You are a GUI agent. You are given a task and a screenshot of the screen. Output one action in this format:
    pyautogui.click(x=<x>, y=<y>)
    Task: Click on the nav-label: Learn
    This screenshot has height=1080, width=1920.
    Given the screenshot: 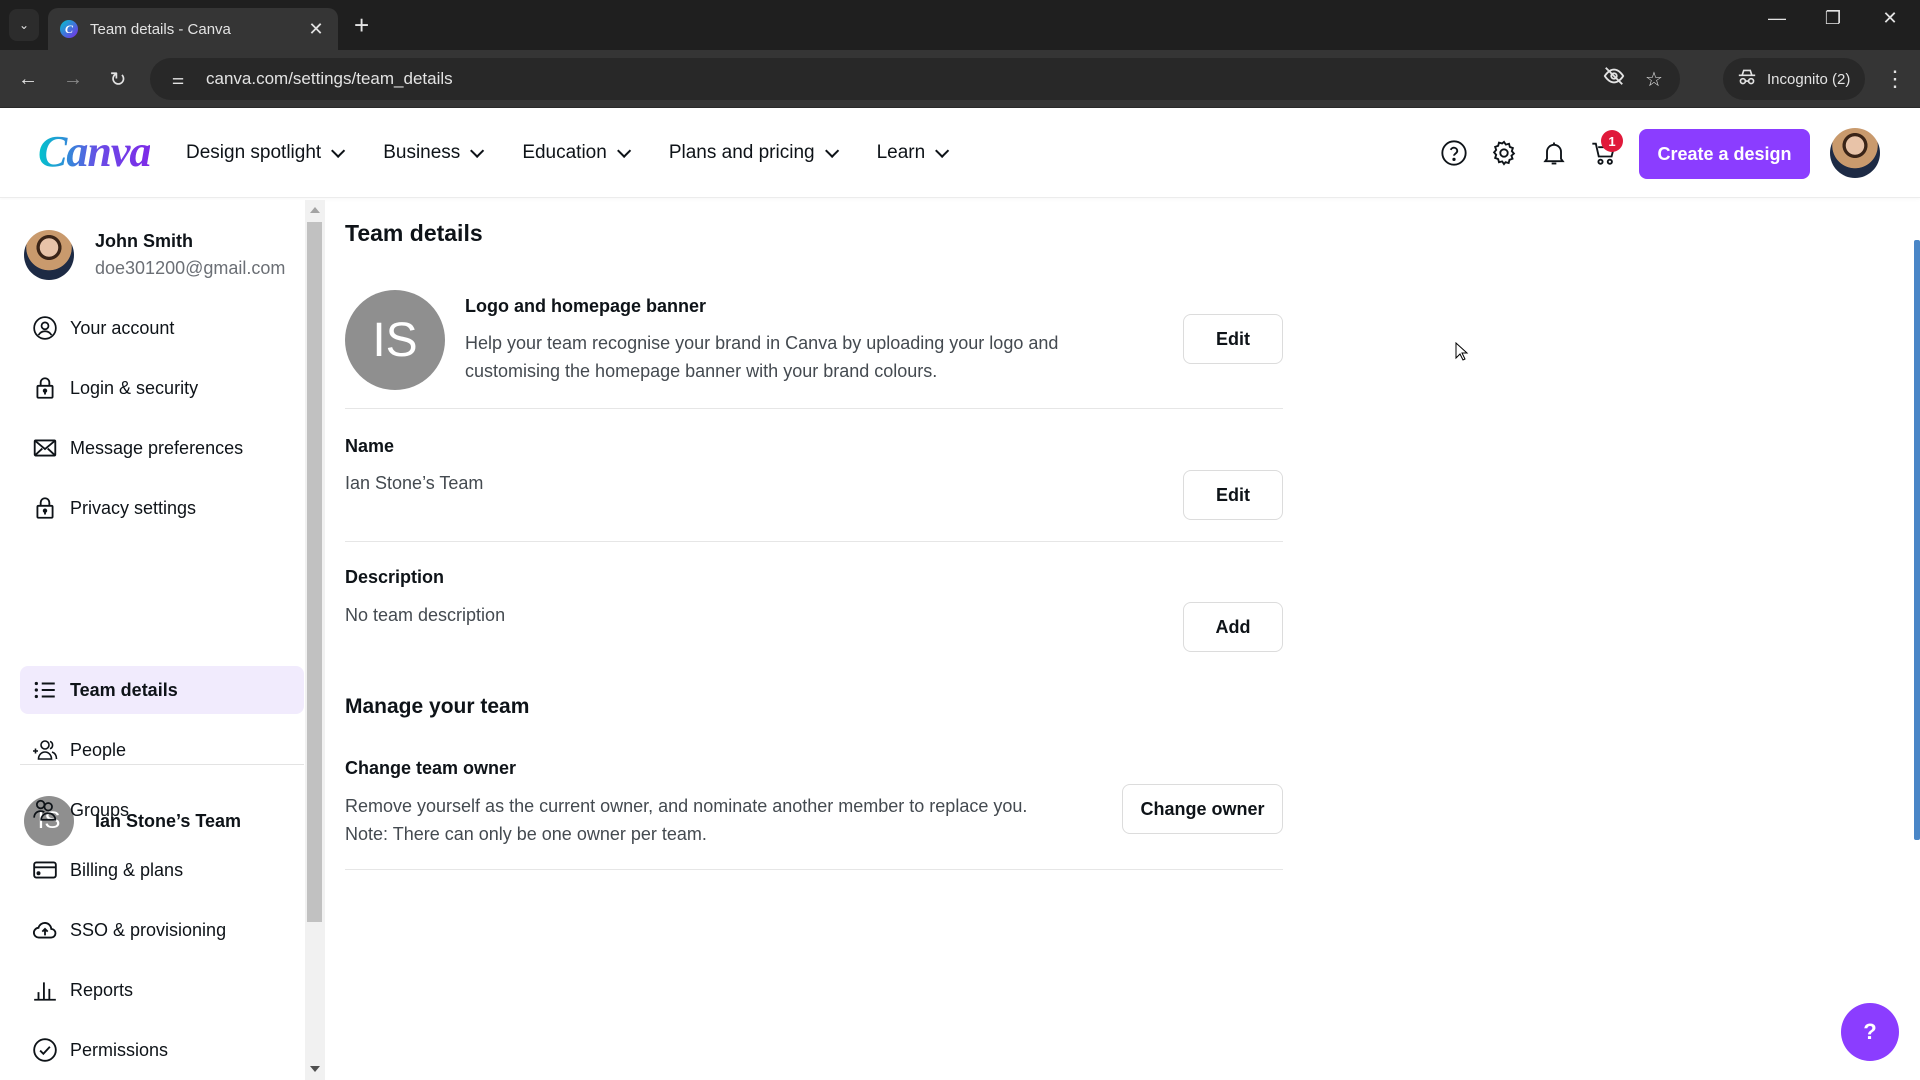 What is the action you would take?
    pyautogui.click(x=901, y=152)
    